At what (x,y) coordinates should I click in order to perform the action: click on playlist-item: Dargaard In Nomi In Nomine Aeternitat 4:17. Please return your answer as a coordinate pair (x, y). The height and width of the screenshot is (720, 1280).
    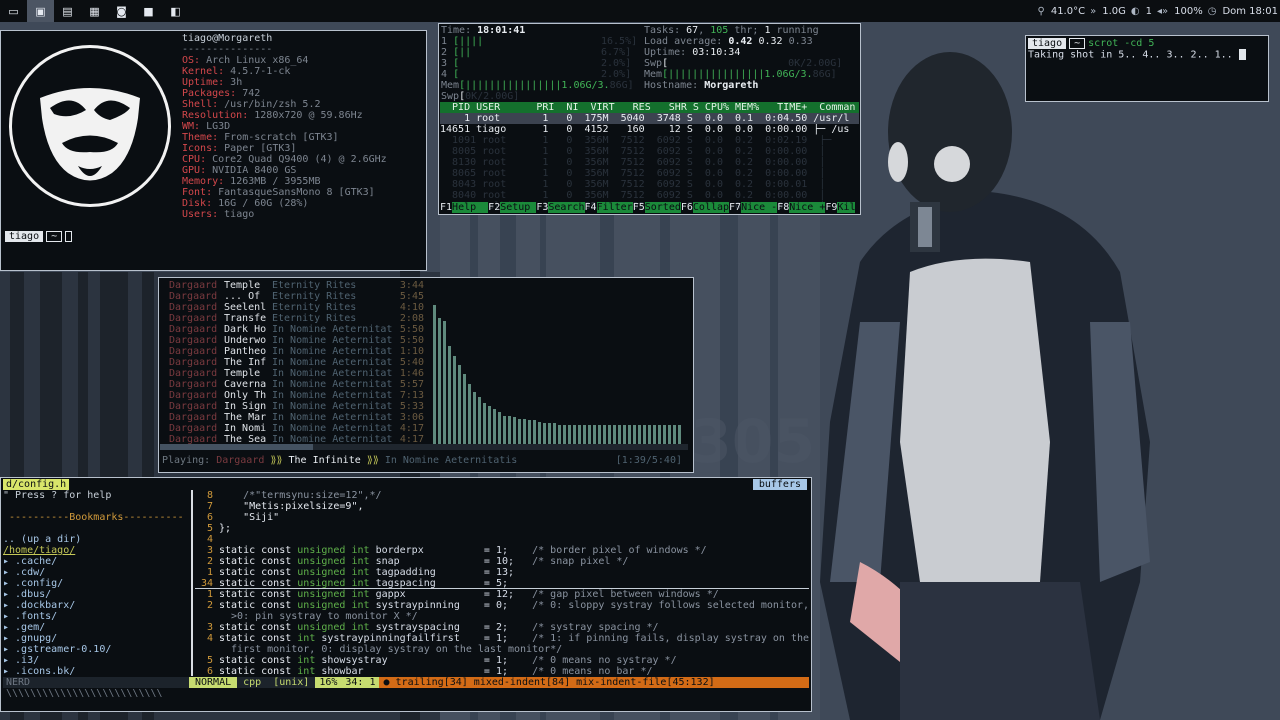
    Looking at the image, I should click on (299, 428).